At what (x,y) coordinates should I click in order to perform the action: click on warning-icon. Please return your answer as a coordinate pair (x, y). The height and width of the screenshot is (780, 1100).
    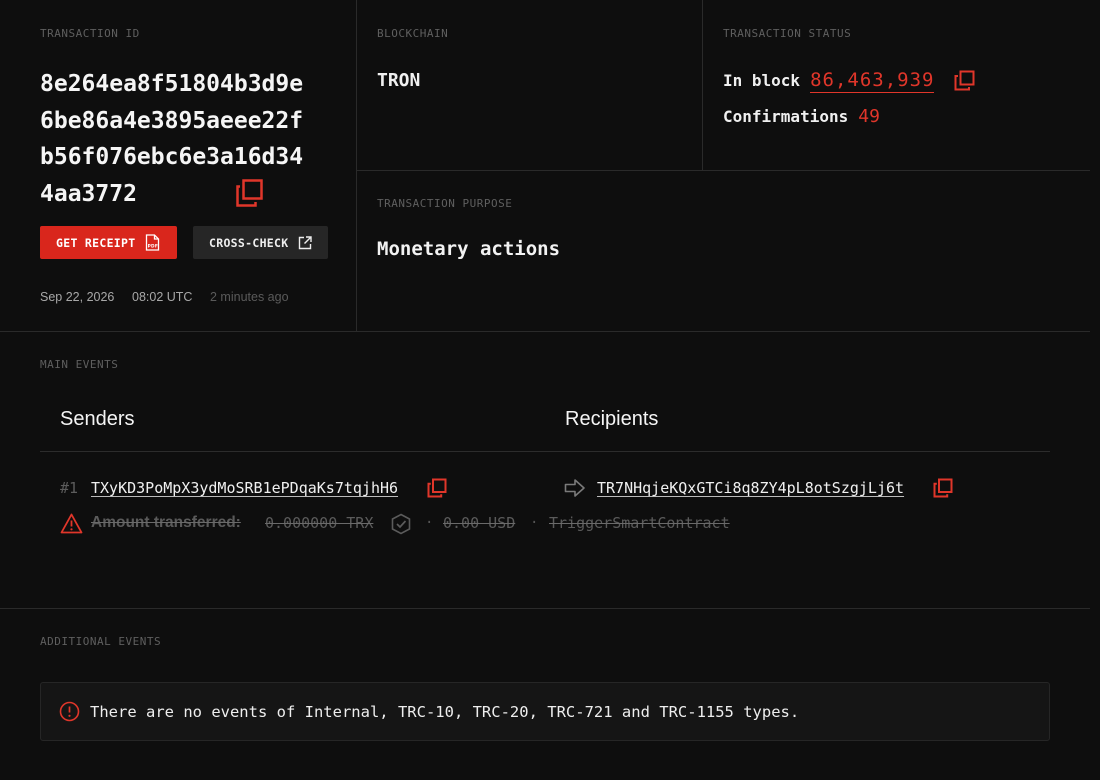
    Looking at the image, I should click on (71, 523).